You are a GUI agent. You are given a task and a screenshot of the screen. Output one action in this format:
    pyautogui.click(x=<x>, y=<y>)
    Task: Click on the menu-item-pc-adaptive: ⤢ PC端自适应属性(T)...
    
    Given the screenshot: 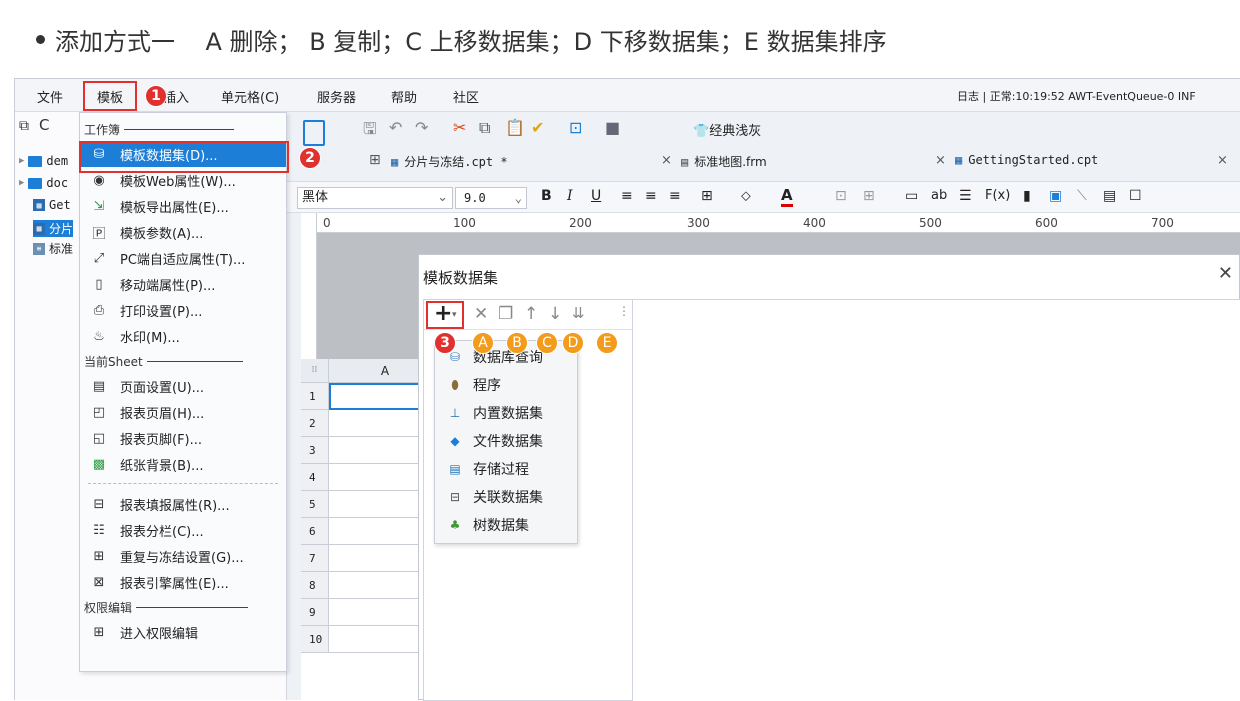 What is the action you would take?
    pyautogui.click(x=183, y=258)
    